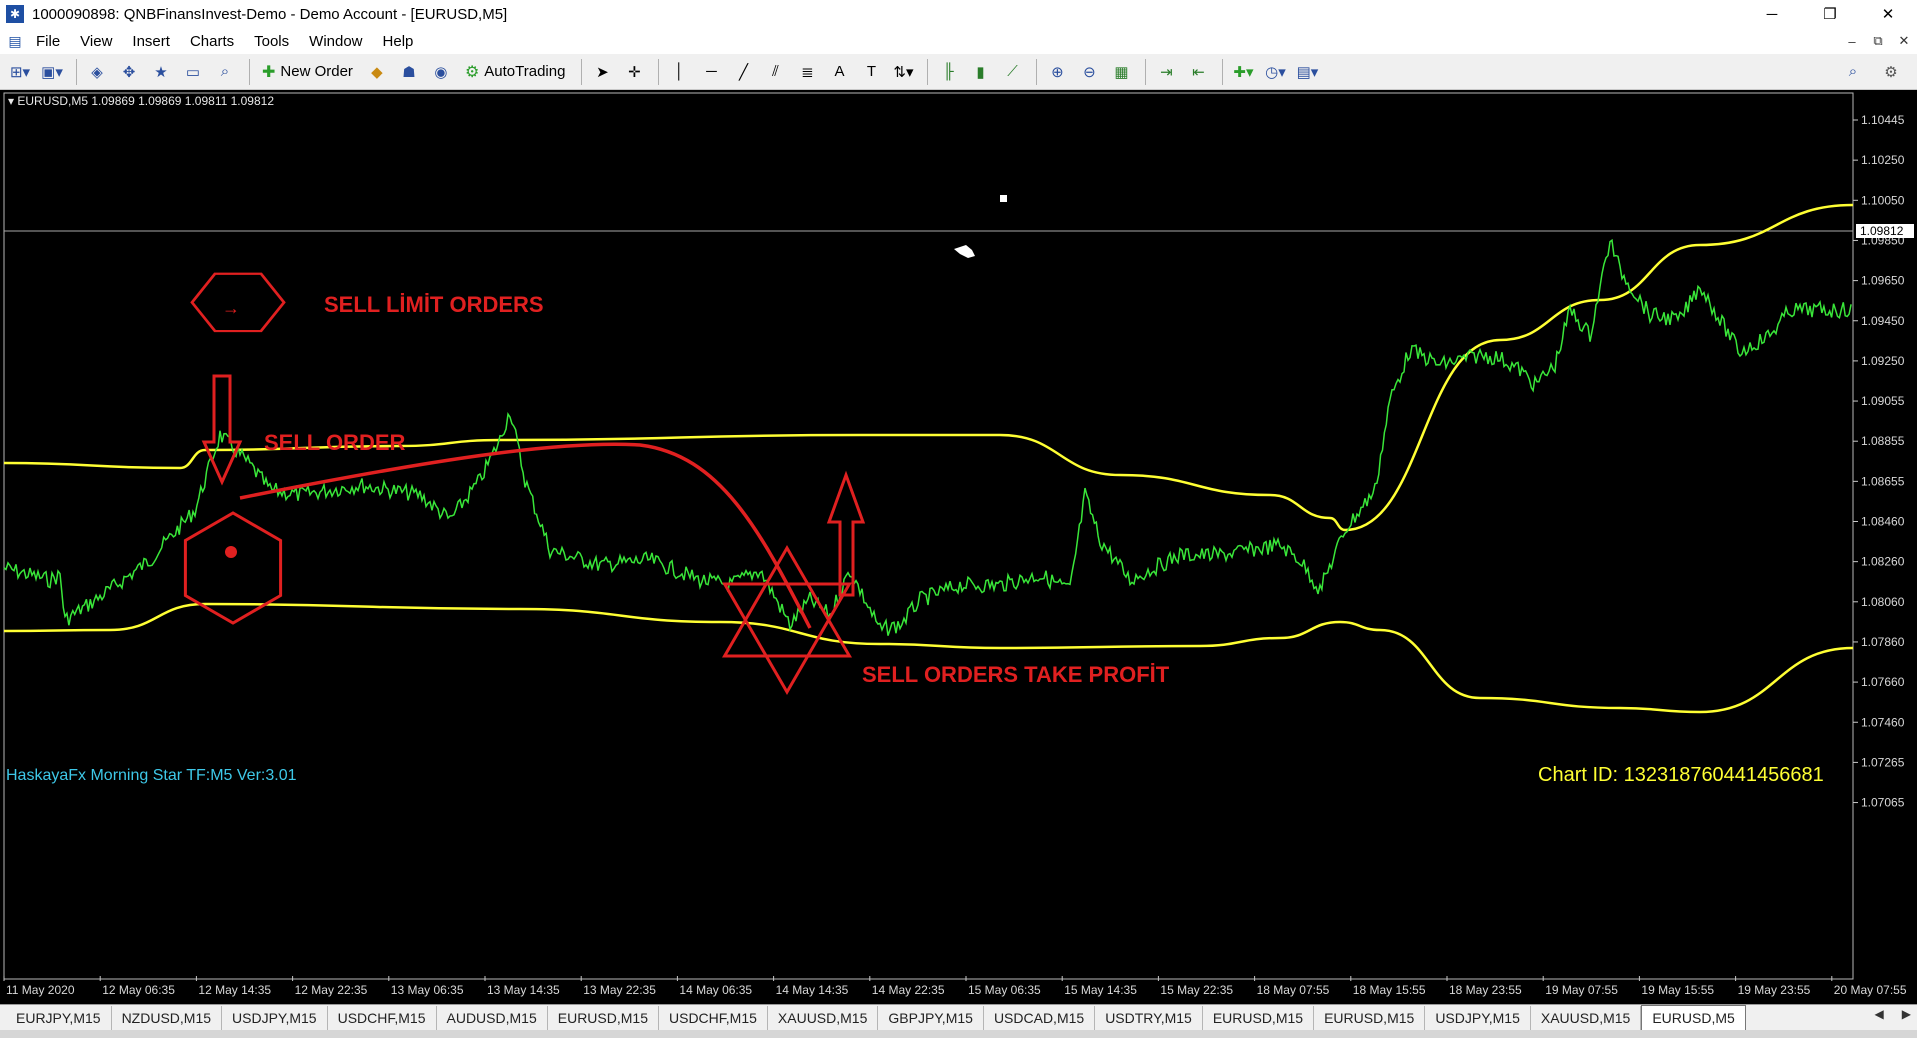  What do you see at coordinates (52, 72) in the screenshot?
I see `profiles-icon: ▣▾` at bounding box center [52, 72].